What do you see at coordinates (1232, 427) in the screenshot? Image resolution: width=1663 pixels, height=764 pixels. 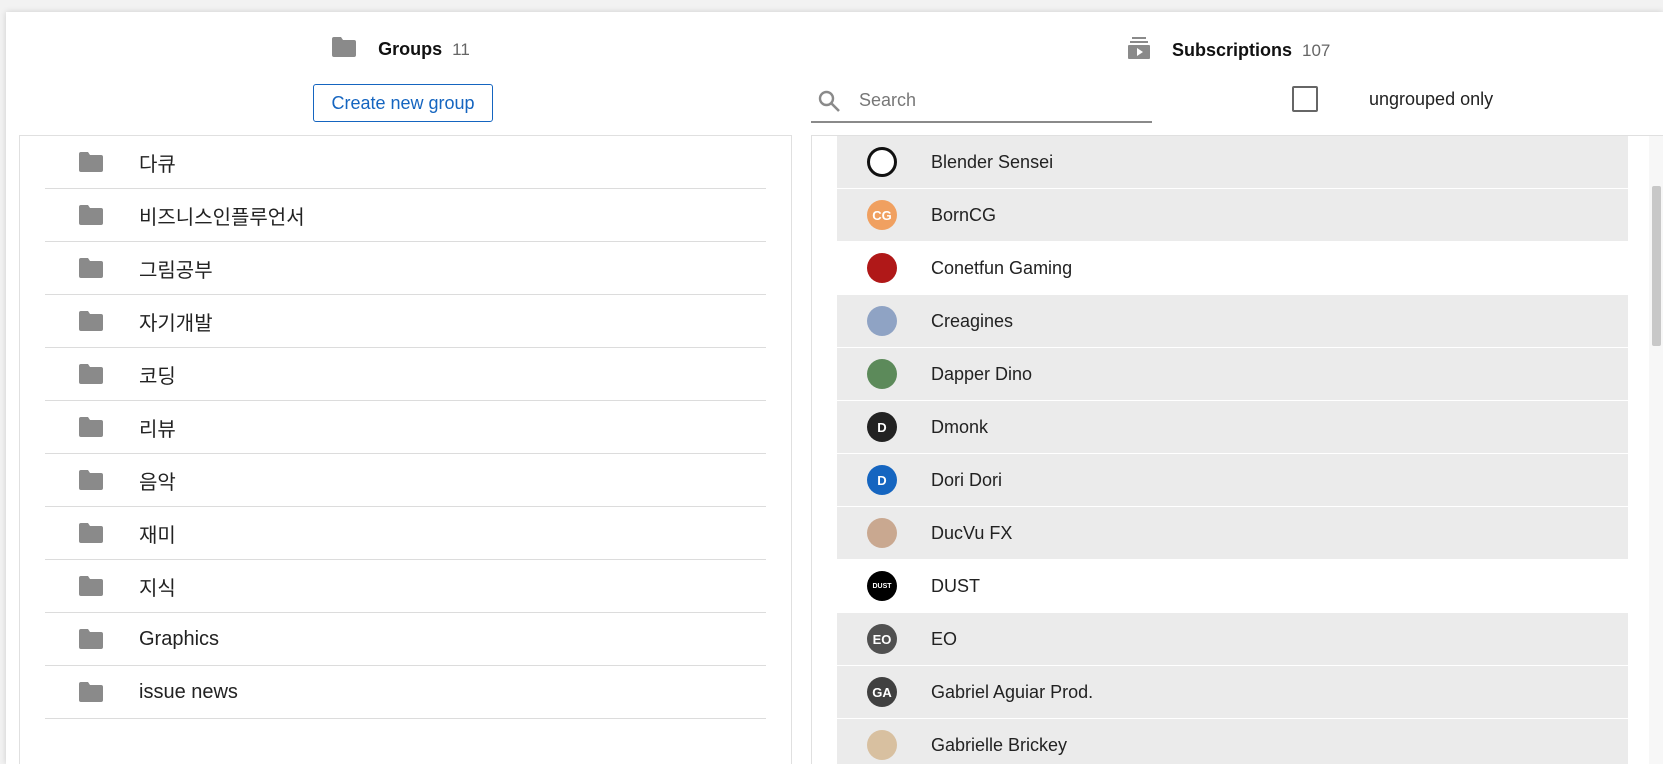 I see `subscription-item: D Dmonk` at bounding box center [1232, 427].